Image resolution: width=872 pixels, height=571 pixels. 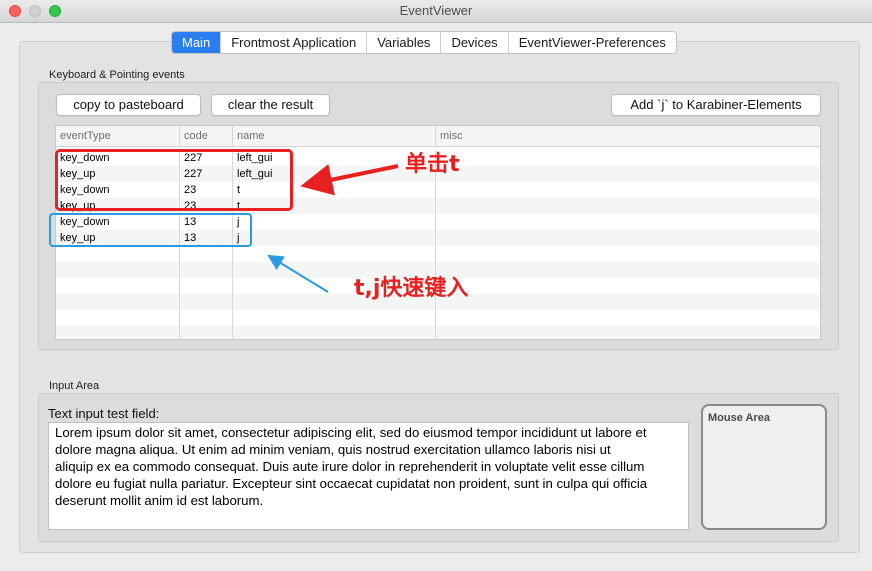 What do you see at coordinates (411, 288) in the screenshot?
I see `annotation-fast-typing-tj: t,j快速键入` at bounding box center [411, 288].